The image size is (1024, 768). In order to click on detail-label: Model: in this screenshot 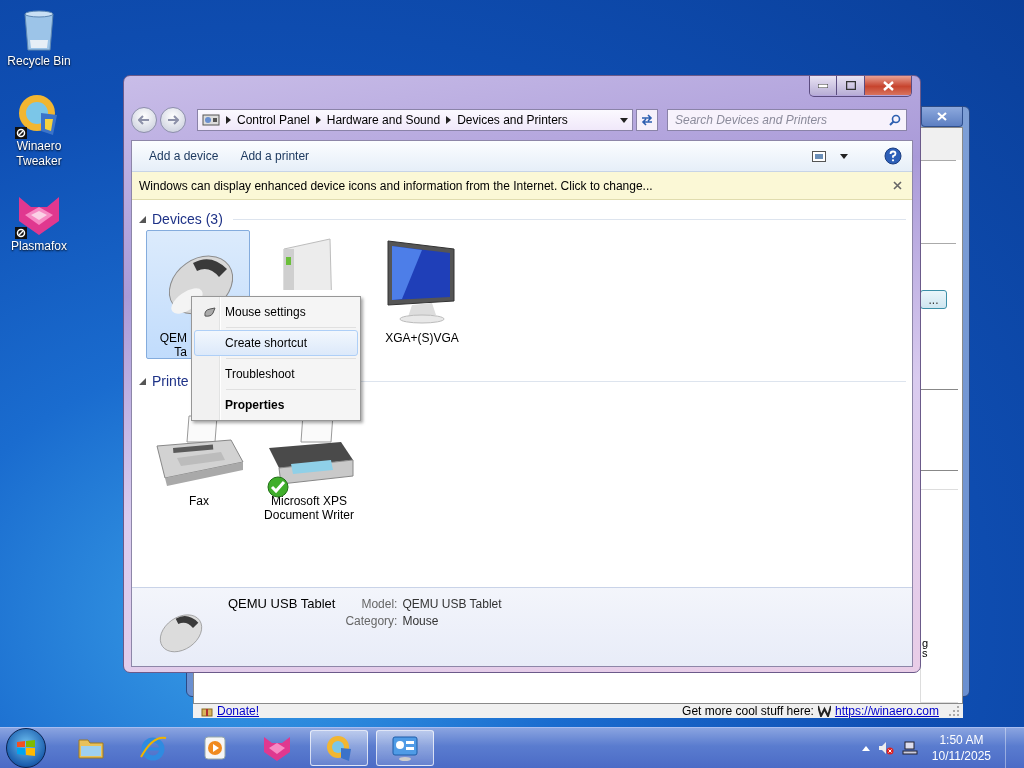, I will do `click(379, 604)`.